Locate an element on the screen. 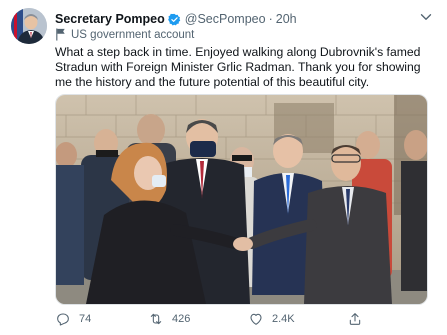 The height and width of the screenshot is (335, 447). tweet-actions: 74 426 2.4K is located at coordinates (240, 319).